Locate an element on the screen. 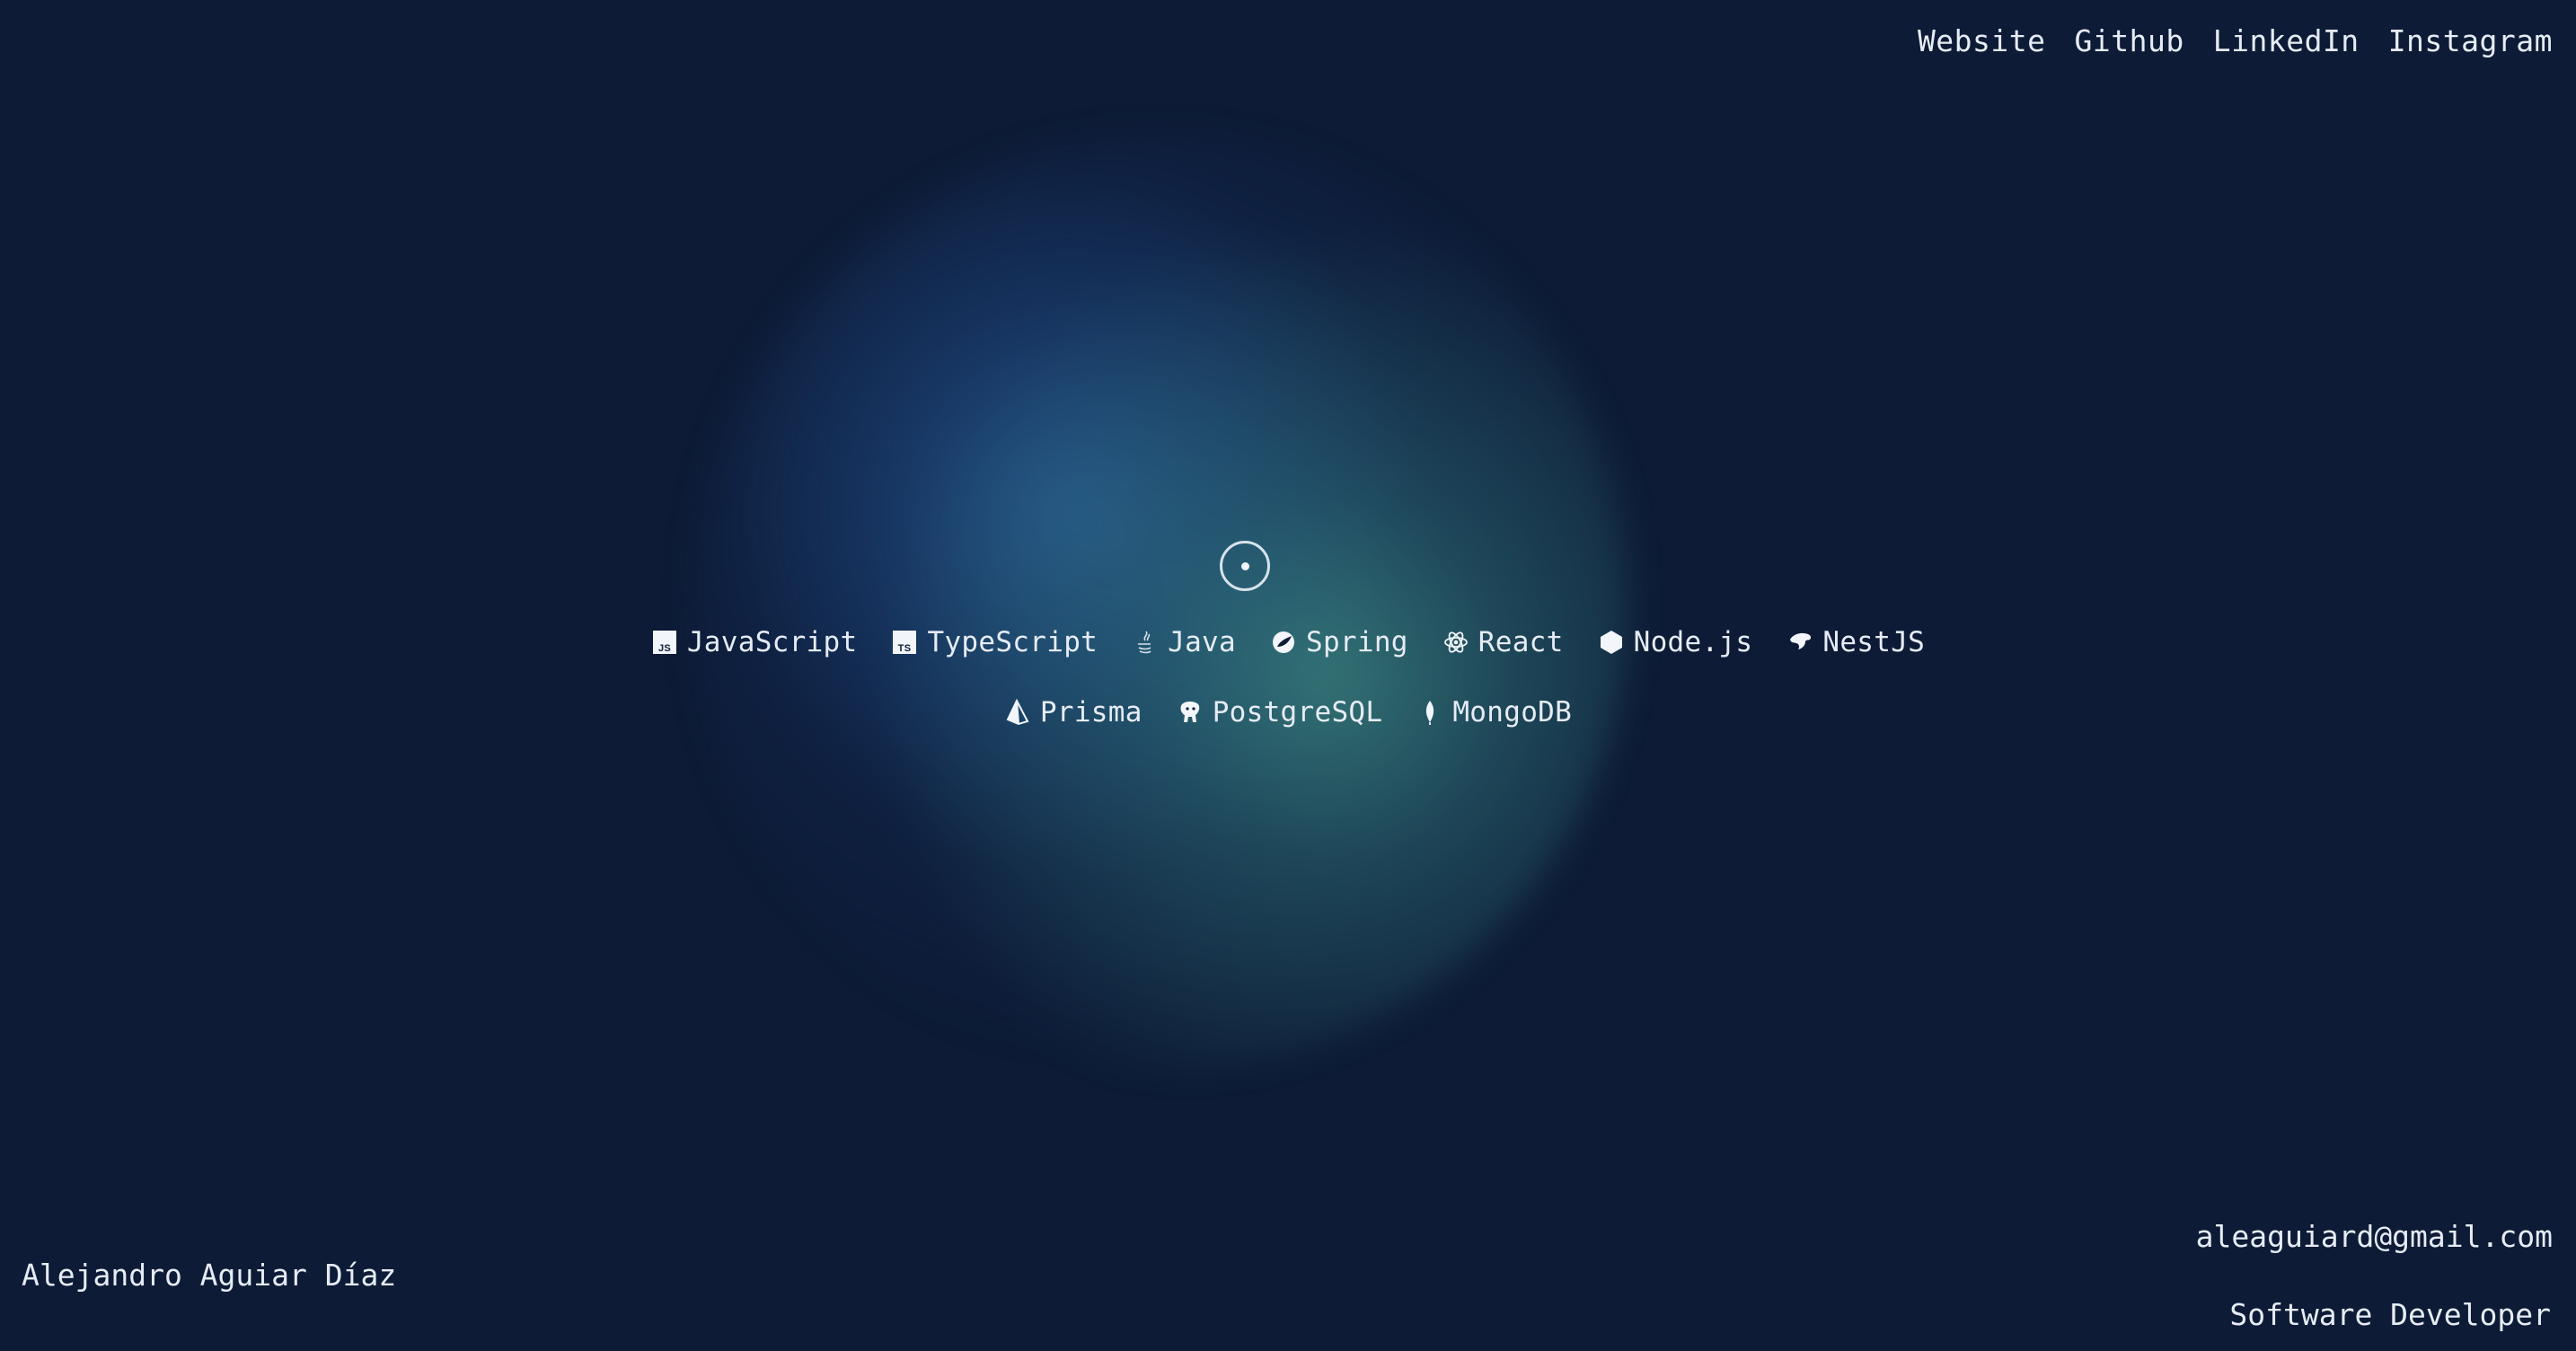 The height and width of the screenshot is (1351, 2576). skill-react: React is located at coordinates (1503, 642).